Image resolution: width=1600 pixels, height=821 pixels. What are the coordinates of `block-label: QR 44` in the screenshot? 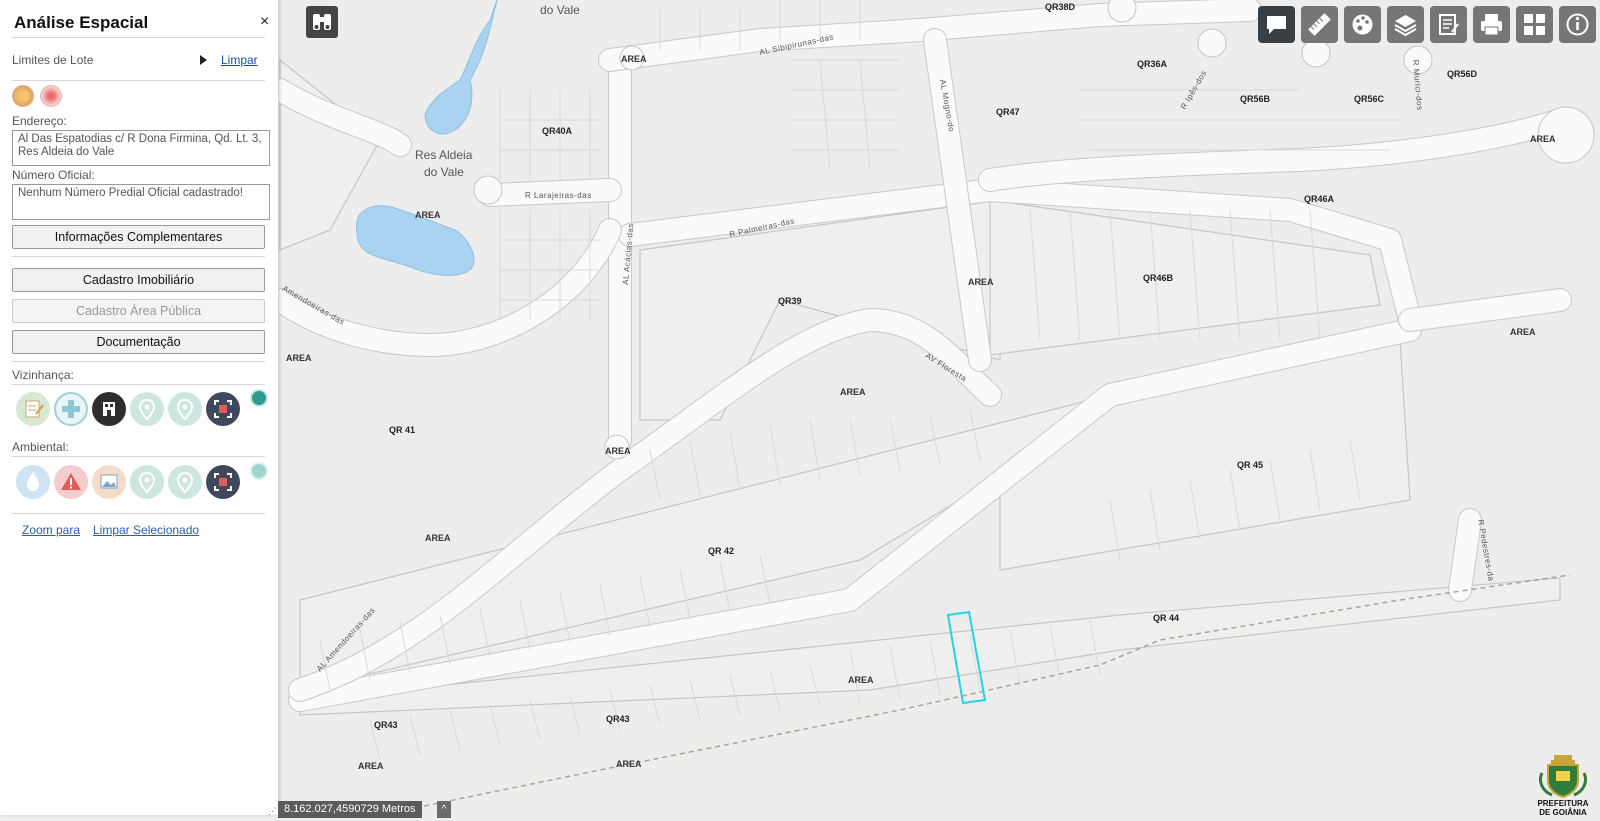 It's located at (1166, 618).